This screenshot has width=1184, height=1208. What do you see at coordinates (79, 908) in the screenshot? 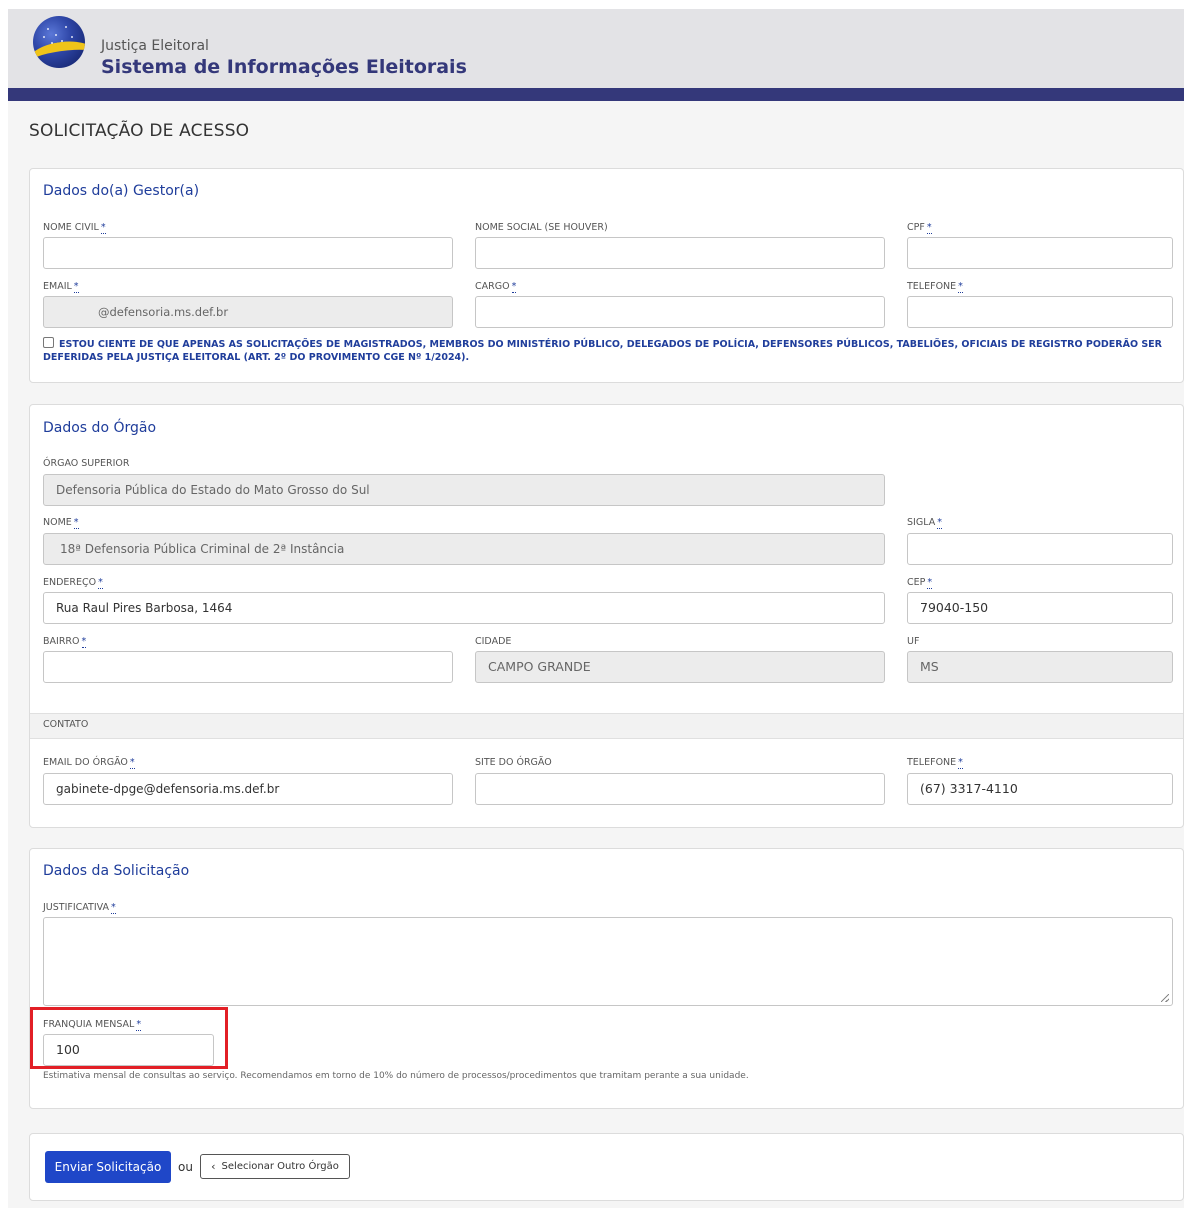
I see `justificativa-label: JUSTIFICATIVA *` at bounding box center [79, 908].